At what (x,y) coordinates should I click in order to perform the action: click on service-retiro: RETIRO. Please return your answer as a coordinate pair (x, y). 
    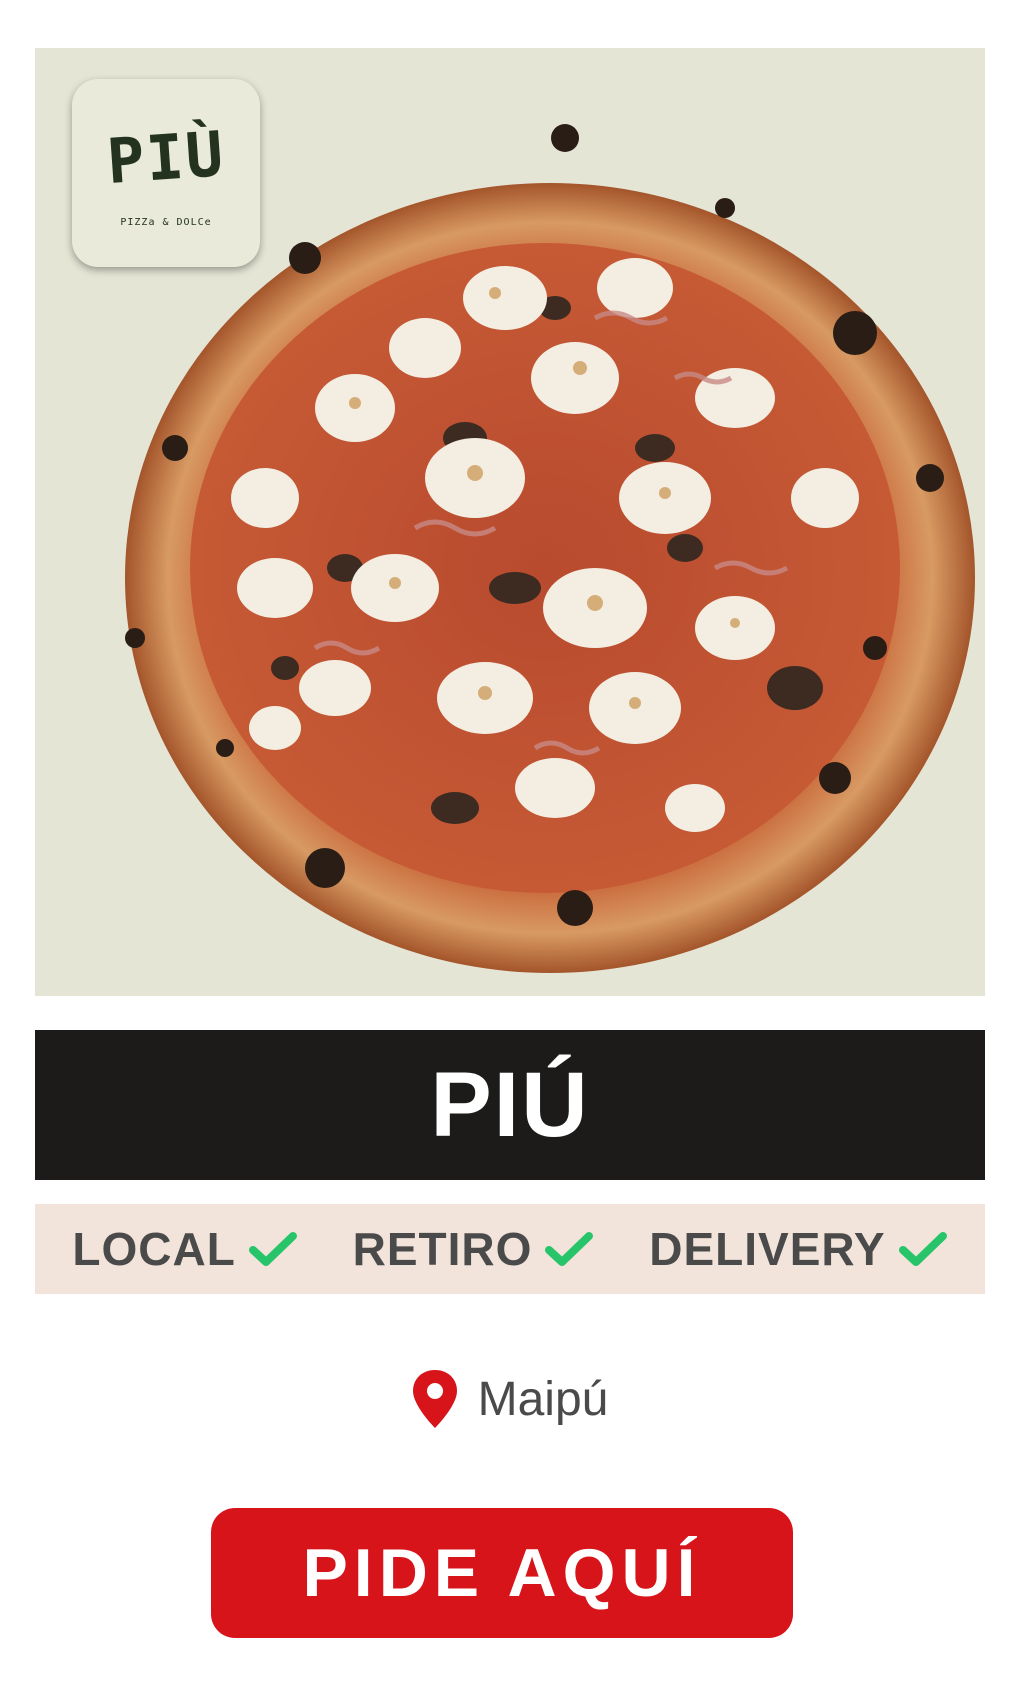
    Looking at the image, I should click on (474, 1249).